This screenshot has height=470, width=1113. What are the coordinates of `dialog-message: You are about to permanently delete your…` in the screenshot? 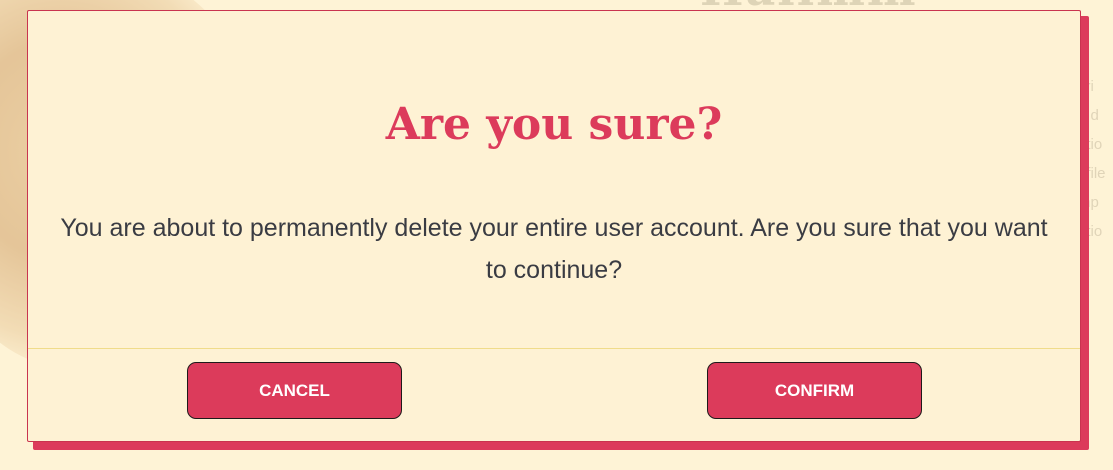 It's located at (554, 249).